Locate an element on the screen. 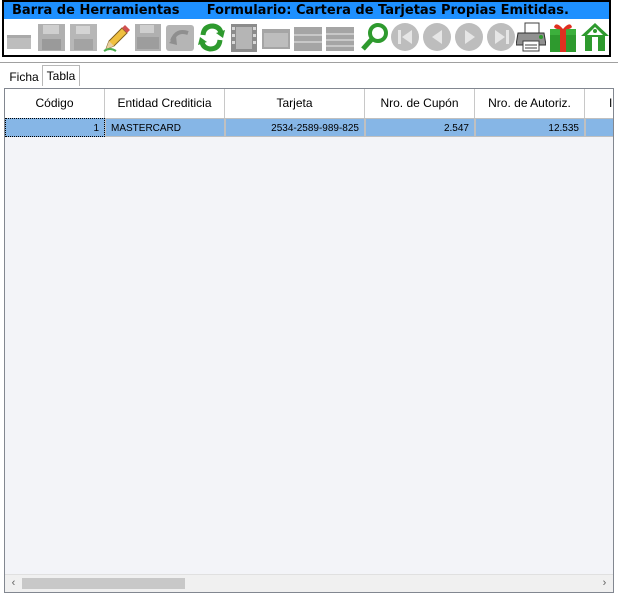 This screenshot has height=593, width=618. print-button is located at coordinates (531, 37).